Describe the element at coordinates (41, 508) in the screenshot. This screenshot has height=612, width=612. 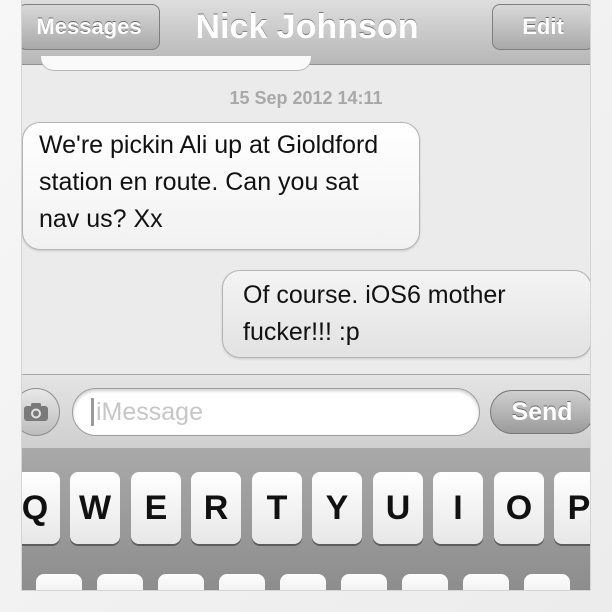
I see `key-q: Q` at that location.